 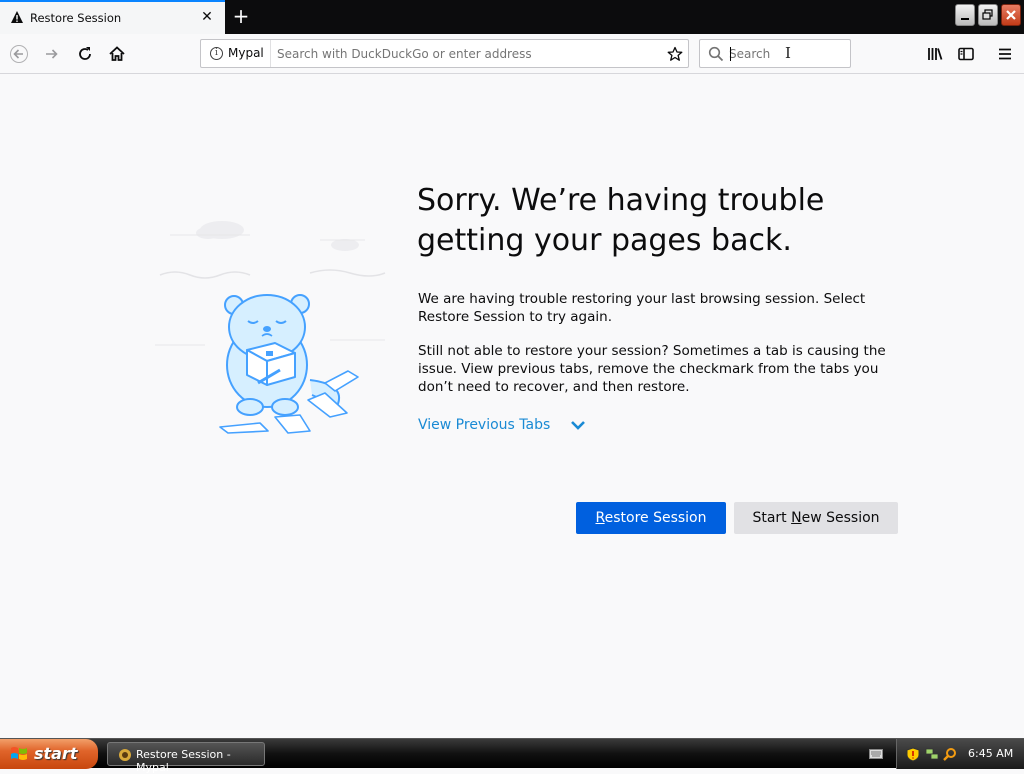 What do you see at coordinates (730, 54) in the screenshot?
I see `text-caret` at bounding box center [730, 54].